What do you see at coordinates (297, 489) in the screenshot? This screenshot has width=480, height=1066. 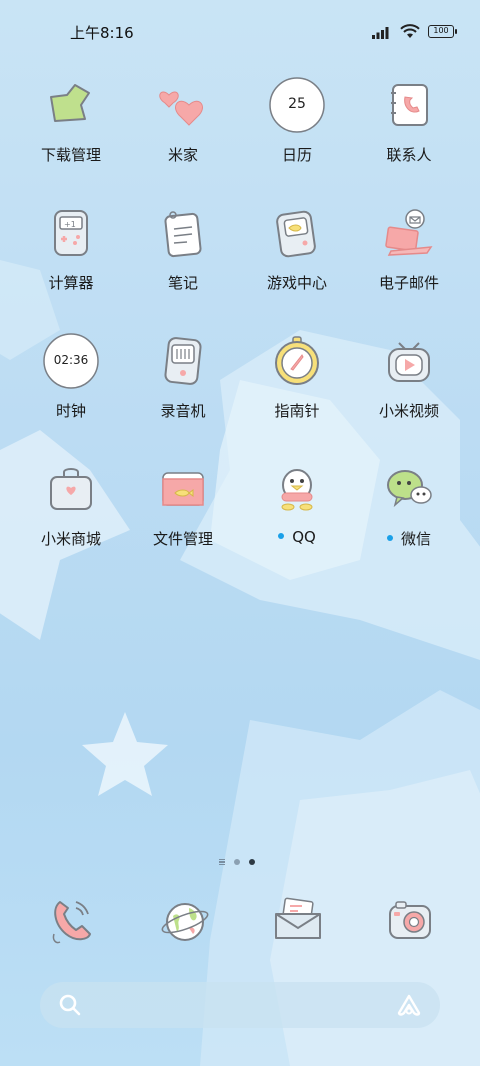 I see `qq-penguin-icon` at bounding box center [297, 489].